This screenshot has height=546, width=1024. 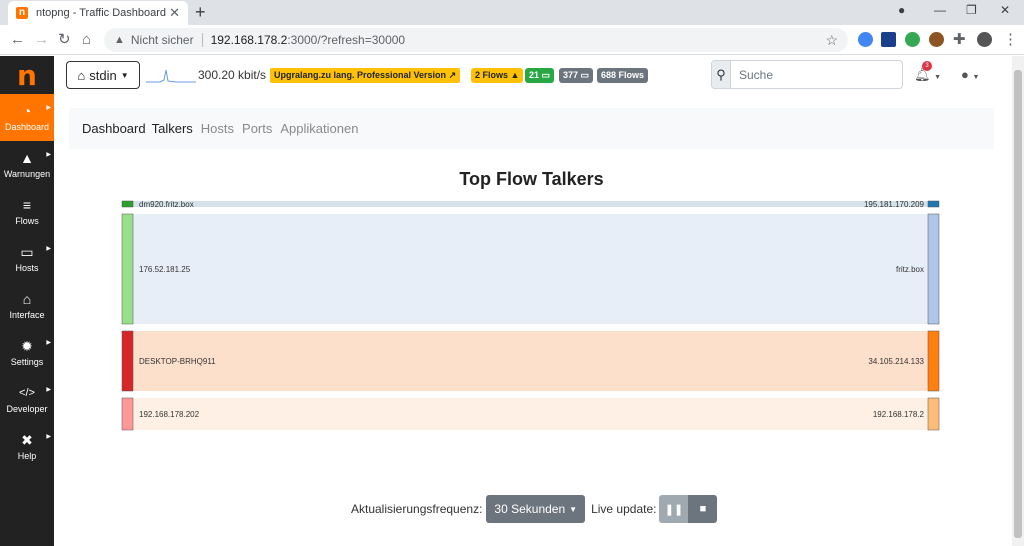 I want to click on back-icon: ←, so click(x=17, y=40).